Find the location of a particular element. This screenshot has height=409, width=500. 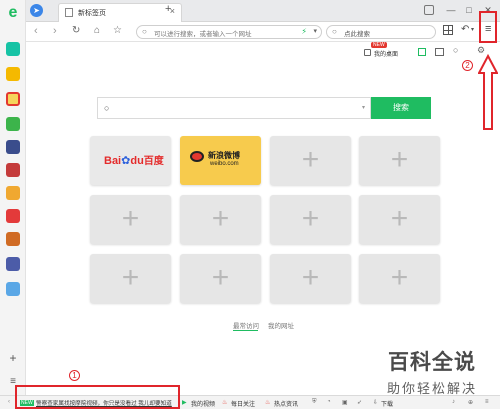

annotation-box-news is located at coordinates (97, 397).